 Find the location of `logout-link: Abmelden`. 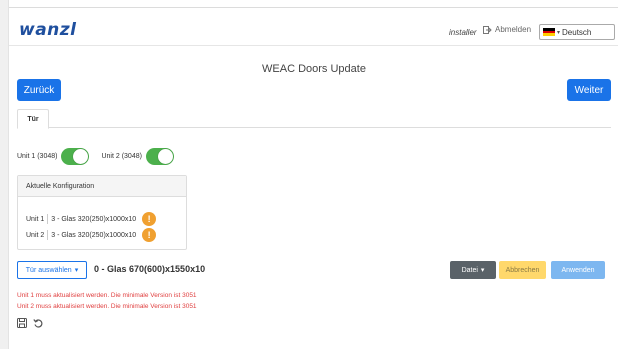

logout-link: Abmelden is located at coordinates (507, 29).